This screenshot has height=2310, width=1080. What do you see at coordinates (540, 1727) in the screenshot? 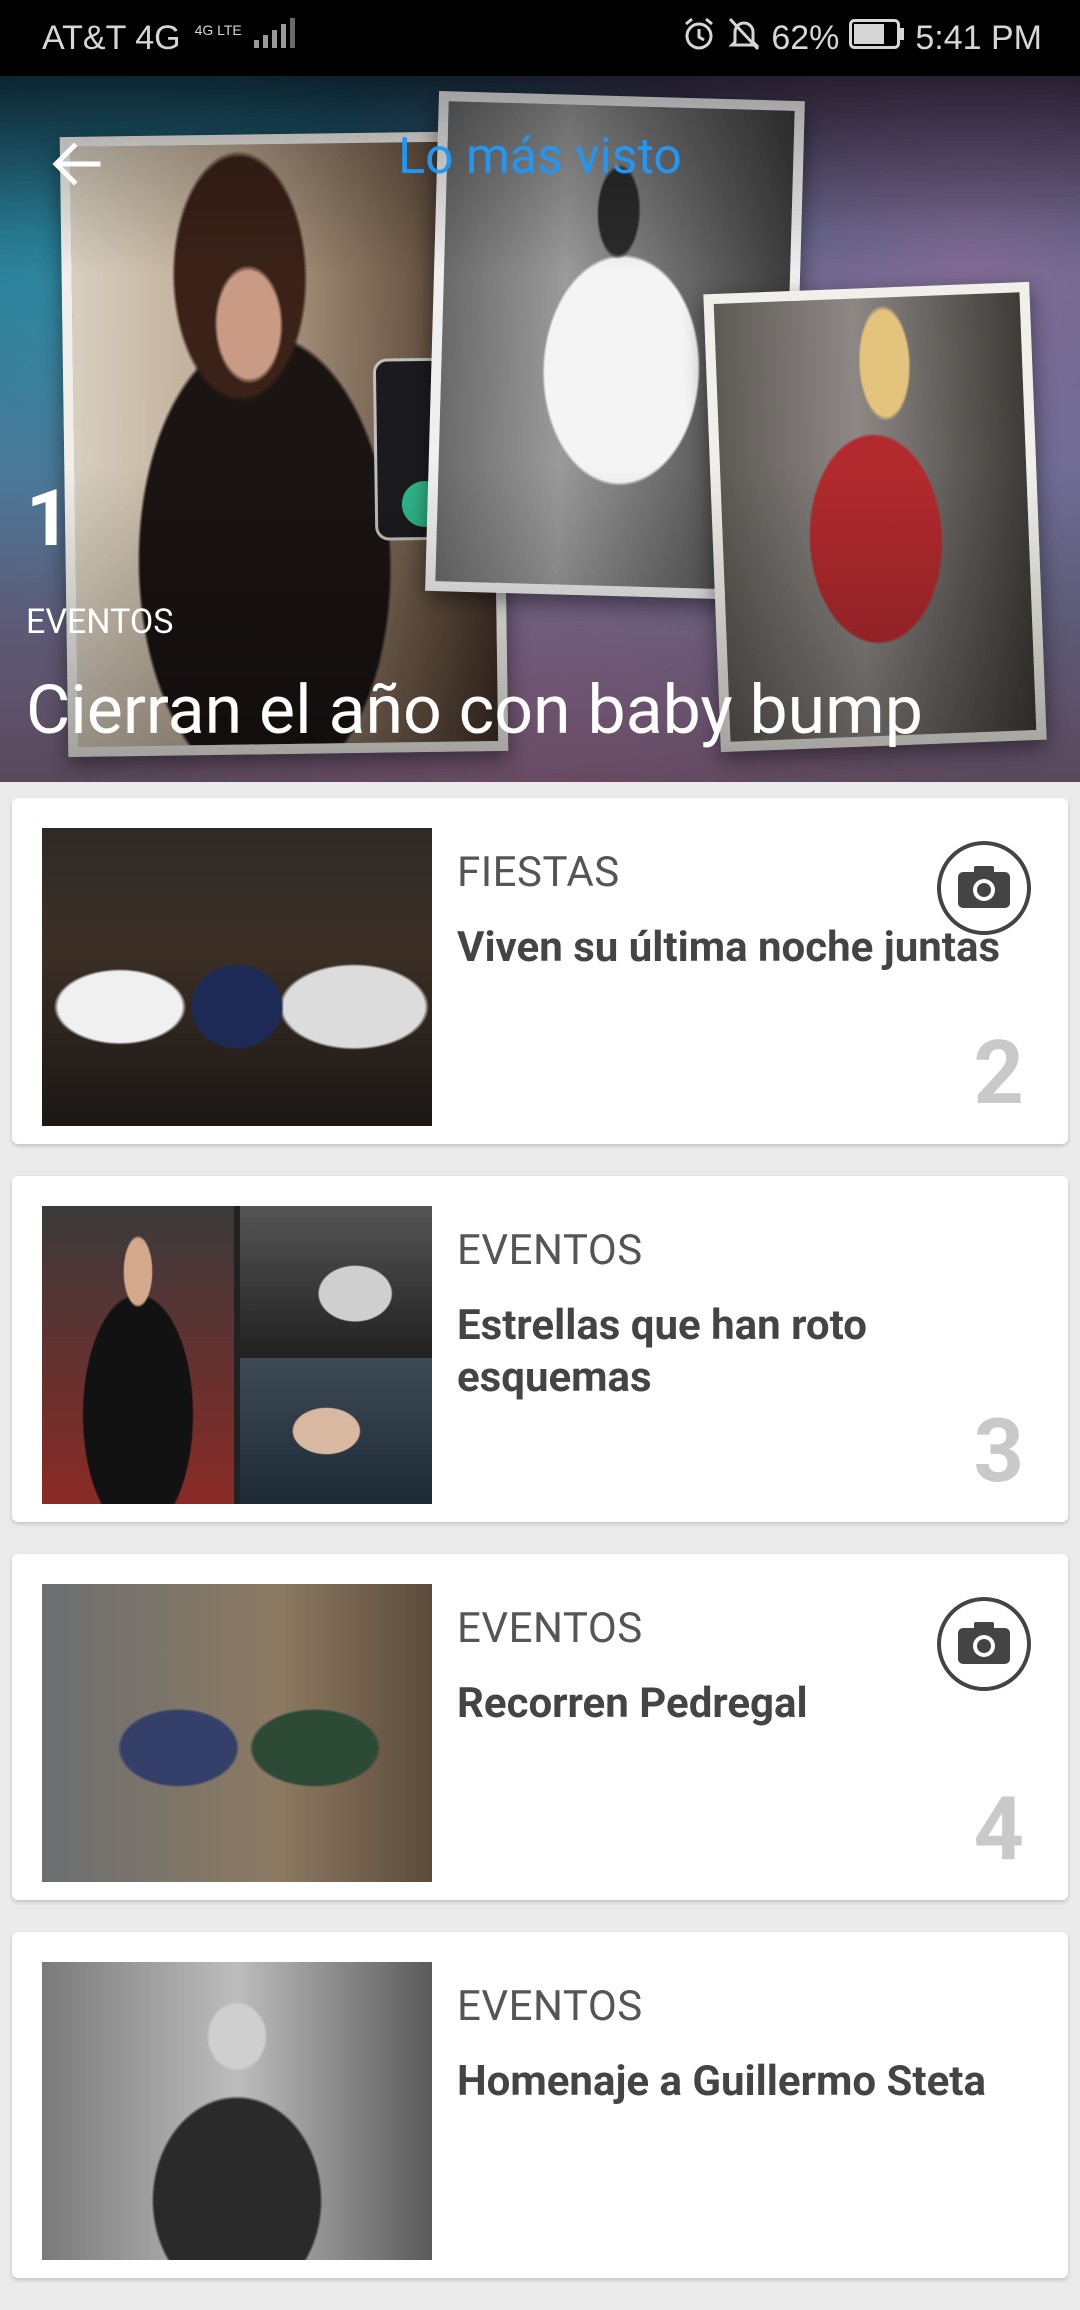
I see `article-card: EVENTOS Recorren Pedregal 4` at bounding box center [540, 1727].